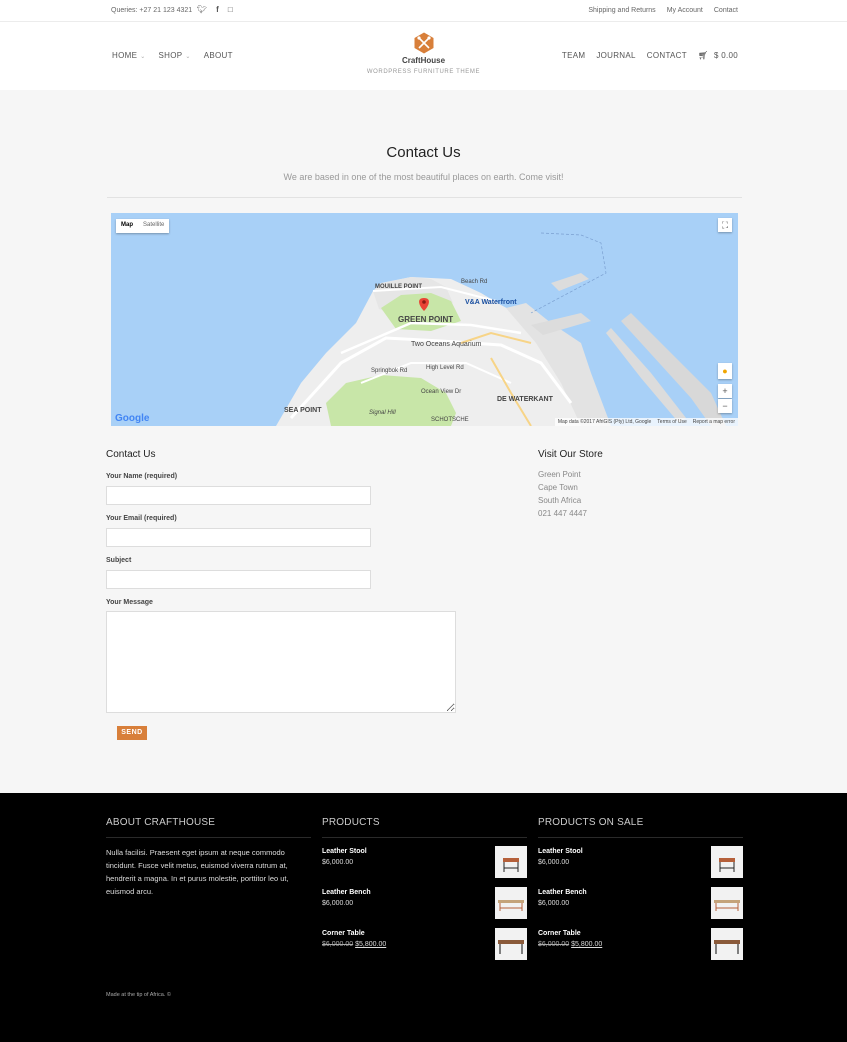 The image size is (847, 1042). I want to click on pegman-icon: ●, so click(725, 371).